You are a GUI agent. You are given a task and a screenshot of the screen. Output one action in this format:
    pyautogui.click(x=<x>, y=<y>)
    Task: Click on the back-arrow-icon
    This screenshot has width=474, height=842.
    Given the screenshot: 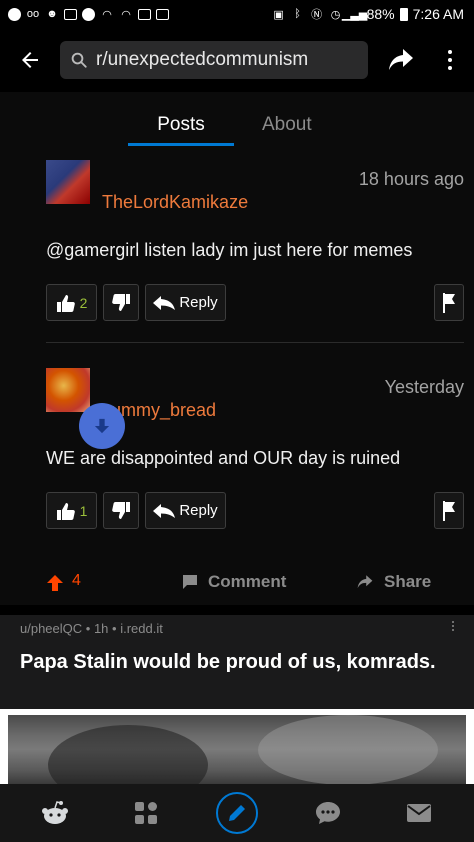 What is the action you would take?
    pyautogui.click(x=30, y=60)
    